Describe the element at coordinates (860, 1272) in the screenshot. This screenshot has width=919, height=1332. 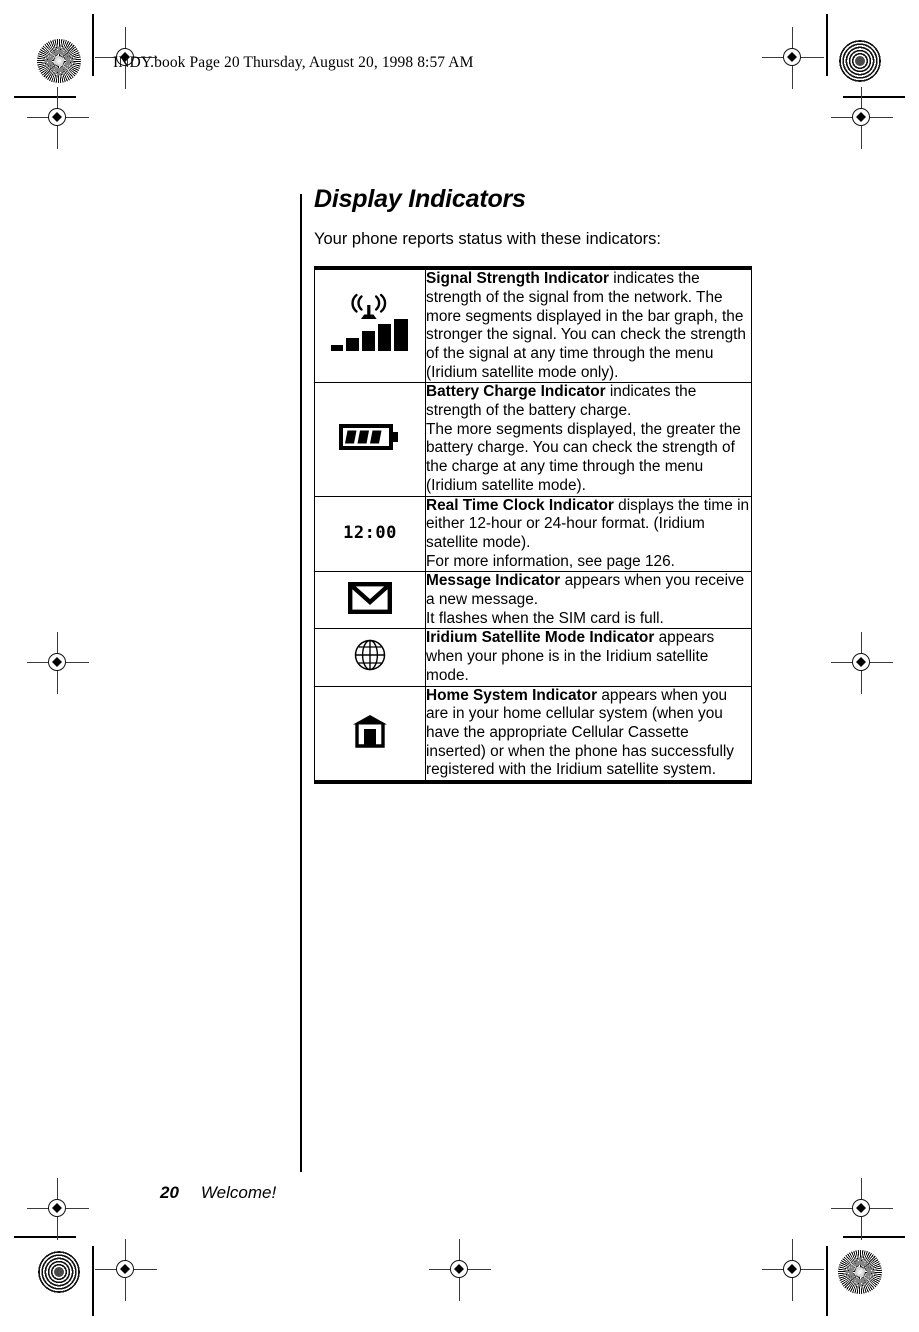
I see `density-burst-target-bottom-right` at that location.